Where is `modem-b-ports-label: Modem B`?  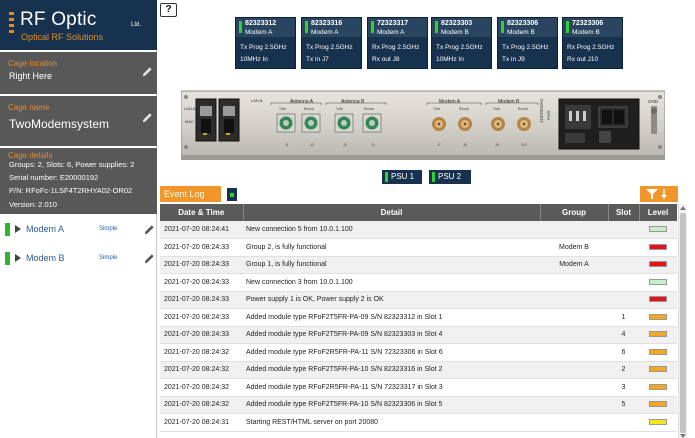
modem-b-ports-label: Modem B is located at coordinates (509, 102).